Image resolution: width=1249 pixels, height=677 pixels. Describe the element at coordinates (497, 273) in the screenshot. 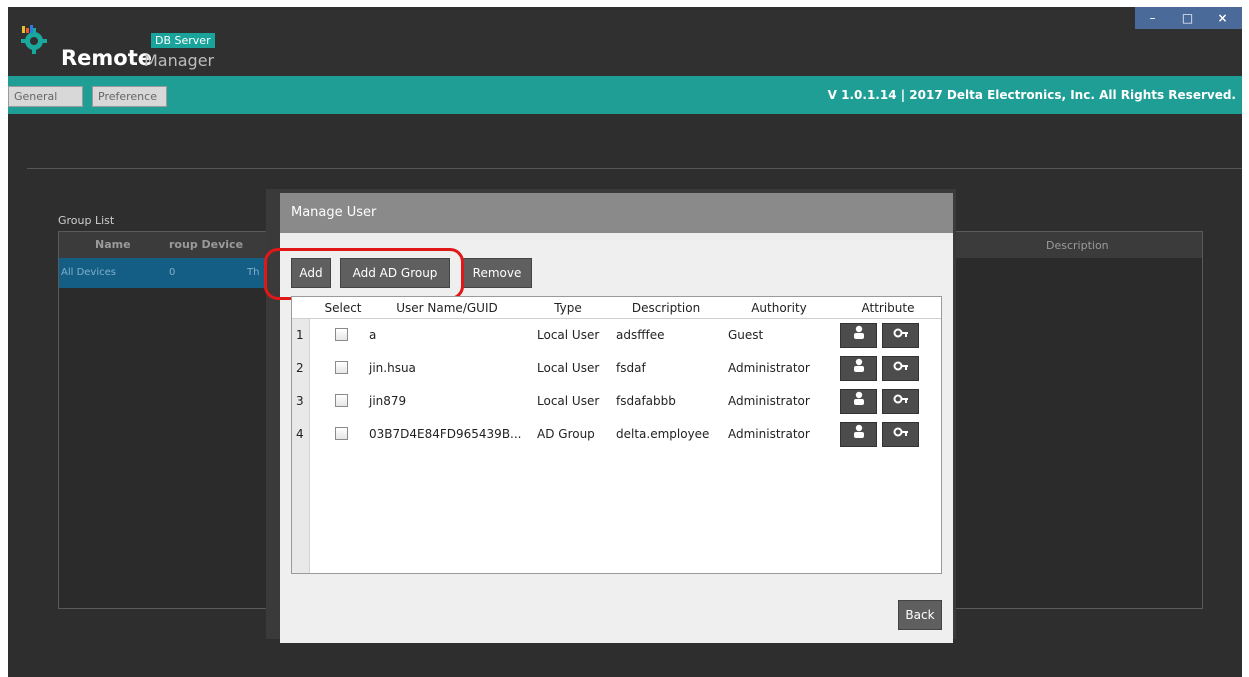

I see `remove-button: Remove` at that location.